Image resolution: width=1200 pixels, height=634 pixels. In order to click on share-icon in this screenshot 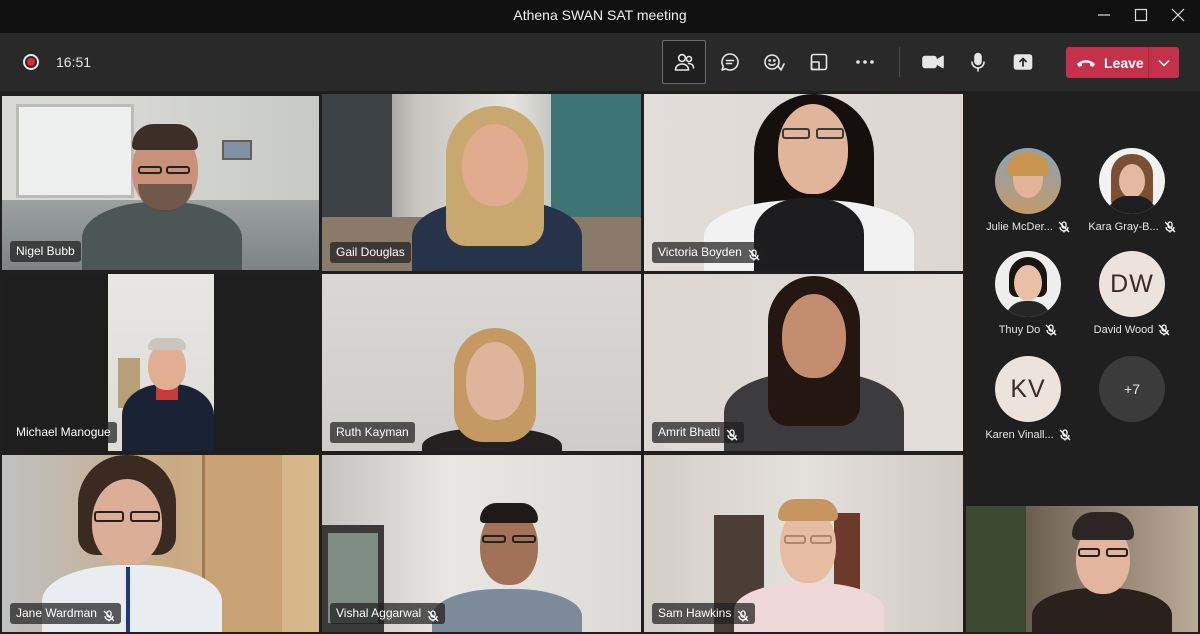, I will do `click(1023, 62)`.